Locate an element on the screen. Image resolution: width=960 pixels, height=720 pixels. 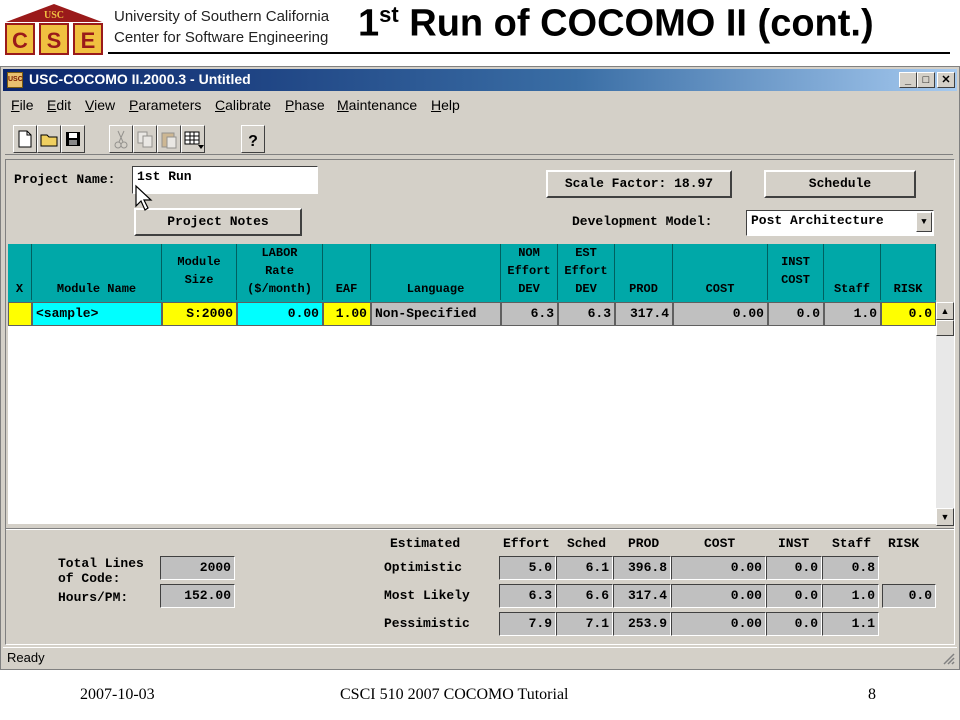
col-prod: PROD is located at coordinates (644, 272).